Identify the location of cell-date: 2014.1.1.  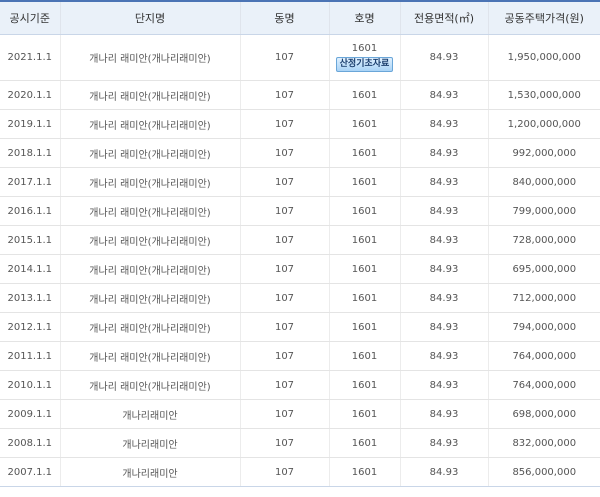
(30, 269).